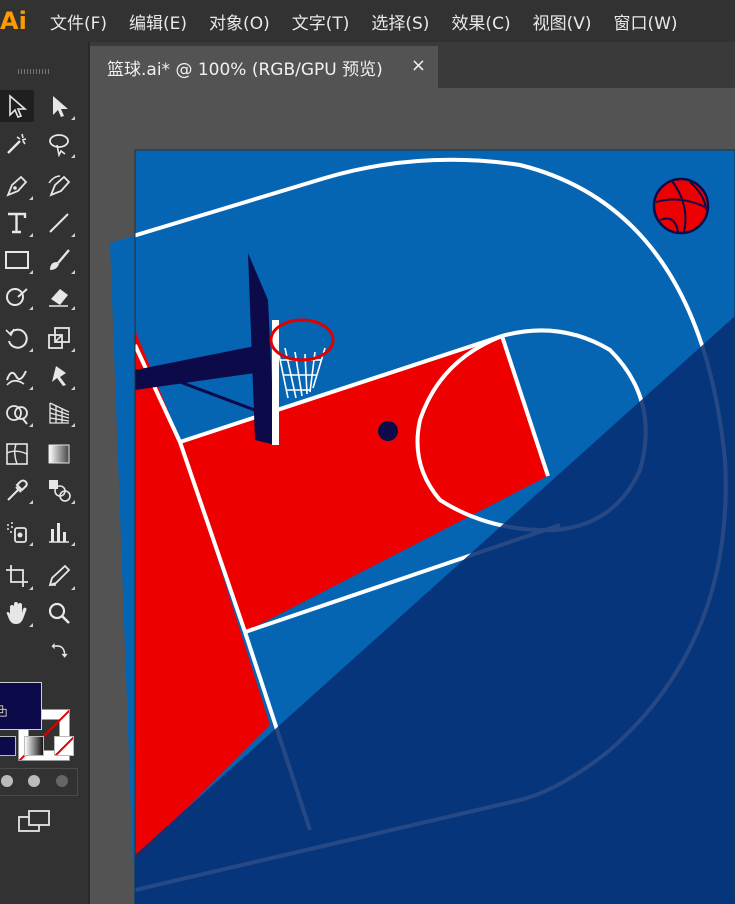 The image size is (735, 904). What do you see at coordinates (62, 781) in the screenshot?
I see `draw-inside-icon` at bounding box center [62, 781].